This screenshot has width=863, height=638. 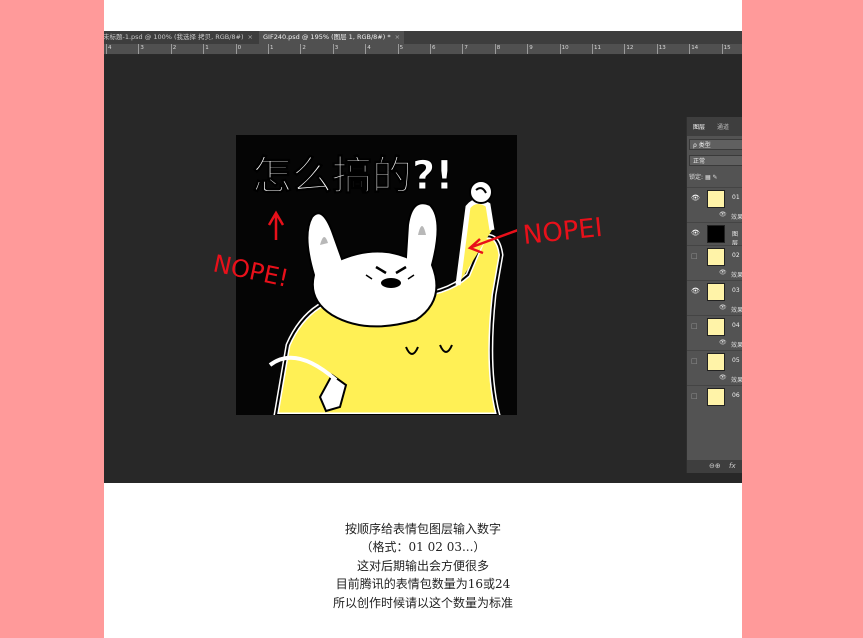 What do you see at coordinates (423, 547) in the screenshot?
I see `caption-line: （格式：01 02 03...）` at bounding box center [423, 547].